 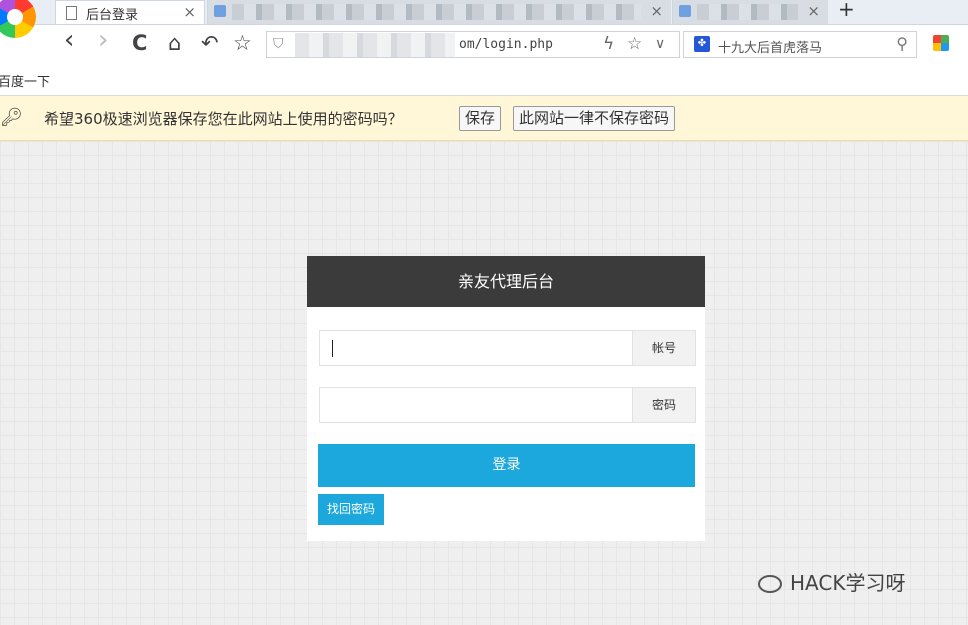 What do you see at coordinates (351, 509) in the screenshot?
I see `forgot-password-button: 找回密码` at bounding box center [351, 509].